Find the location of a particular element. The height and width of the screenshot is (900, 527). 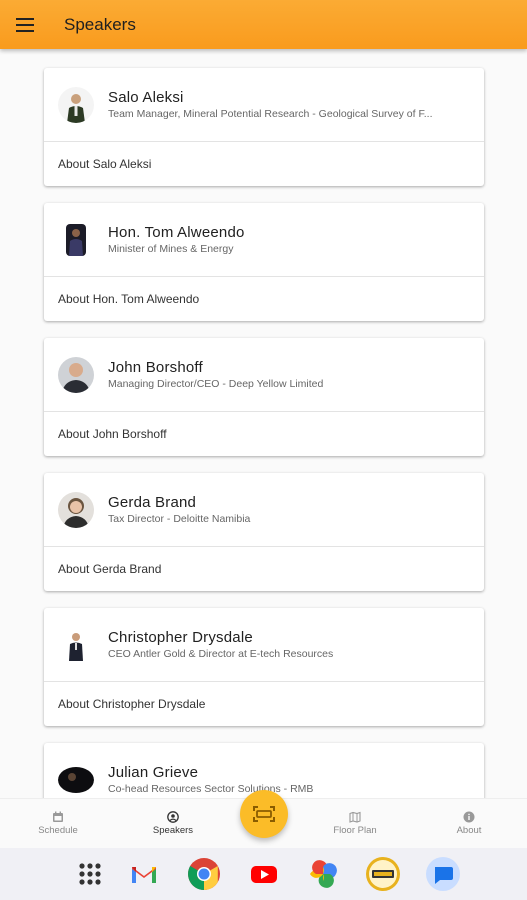

app-drawer-button is located at coordinates (90, 874).